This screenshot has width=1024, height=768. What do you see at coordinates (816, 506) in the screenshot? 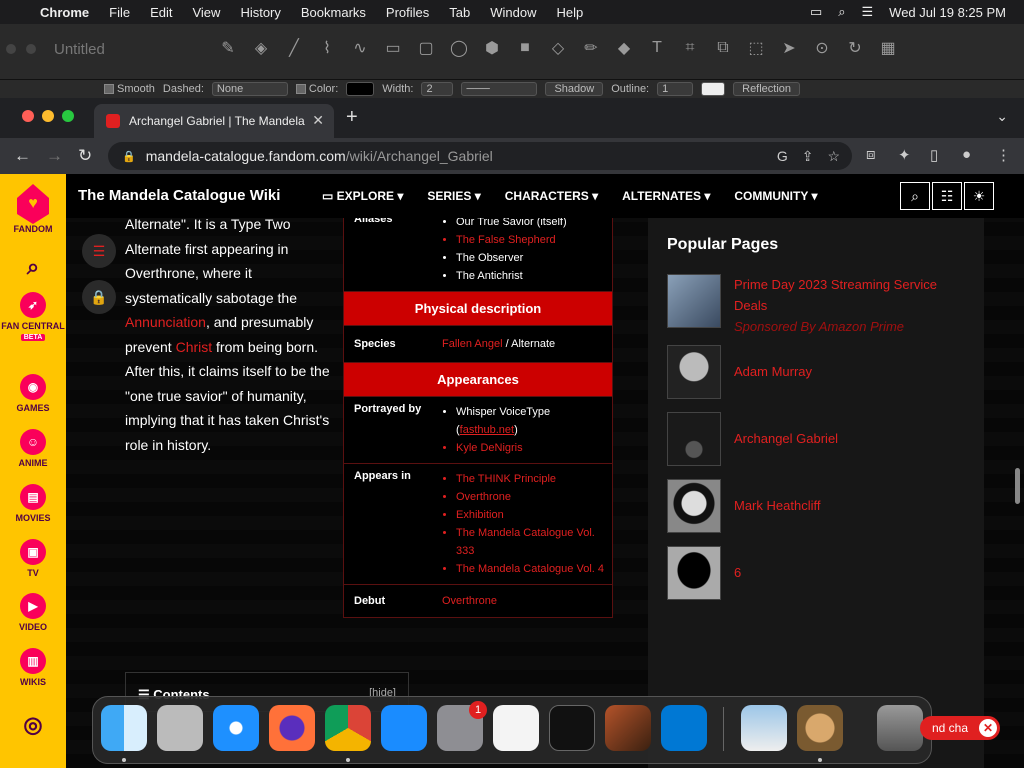
I see `popular-page-item: Mark Heathcliff` at bounding box center [816, 506].